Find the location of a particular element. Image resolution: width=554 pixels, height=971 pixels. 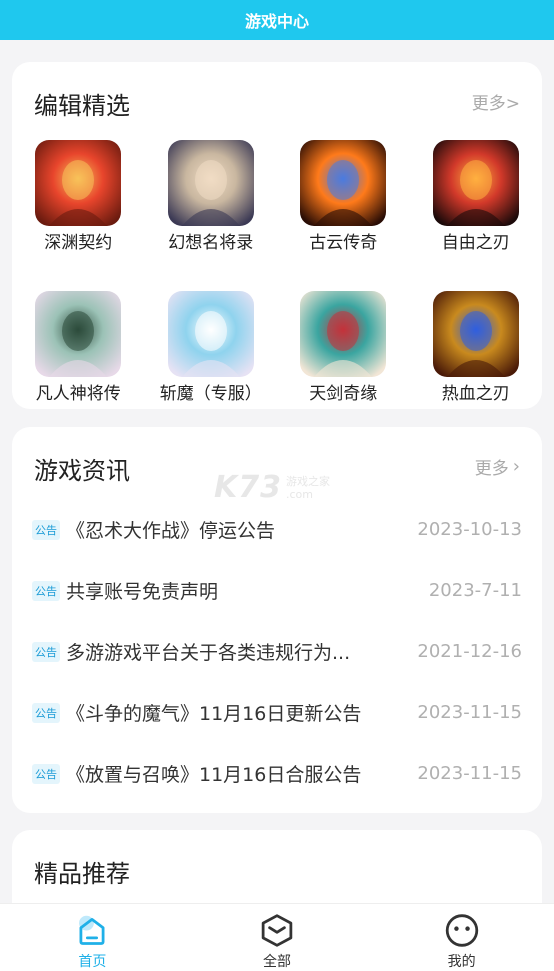

game-name: 深渊契约 is located at coordinates (78, 243).